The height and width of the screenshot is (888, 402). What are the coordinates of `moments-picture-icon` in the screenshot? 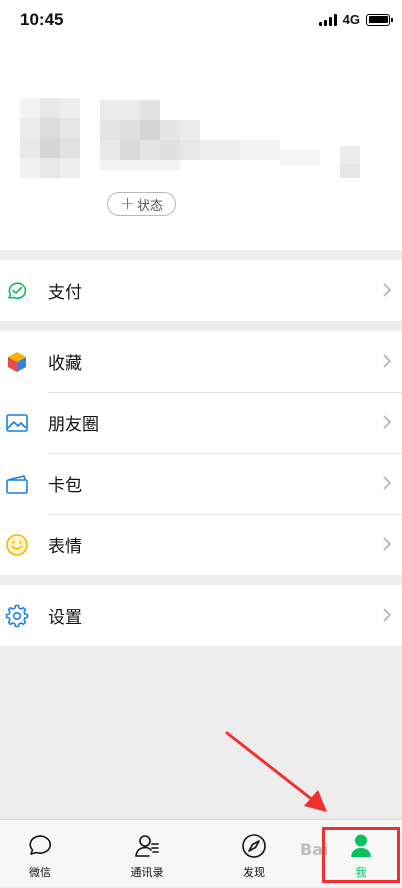 It's located at (17, 423).